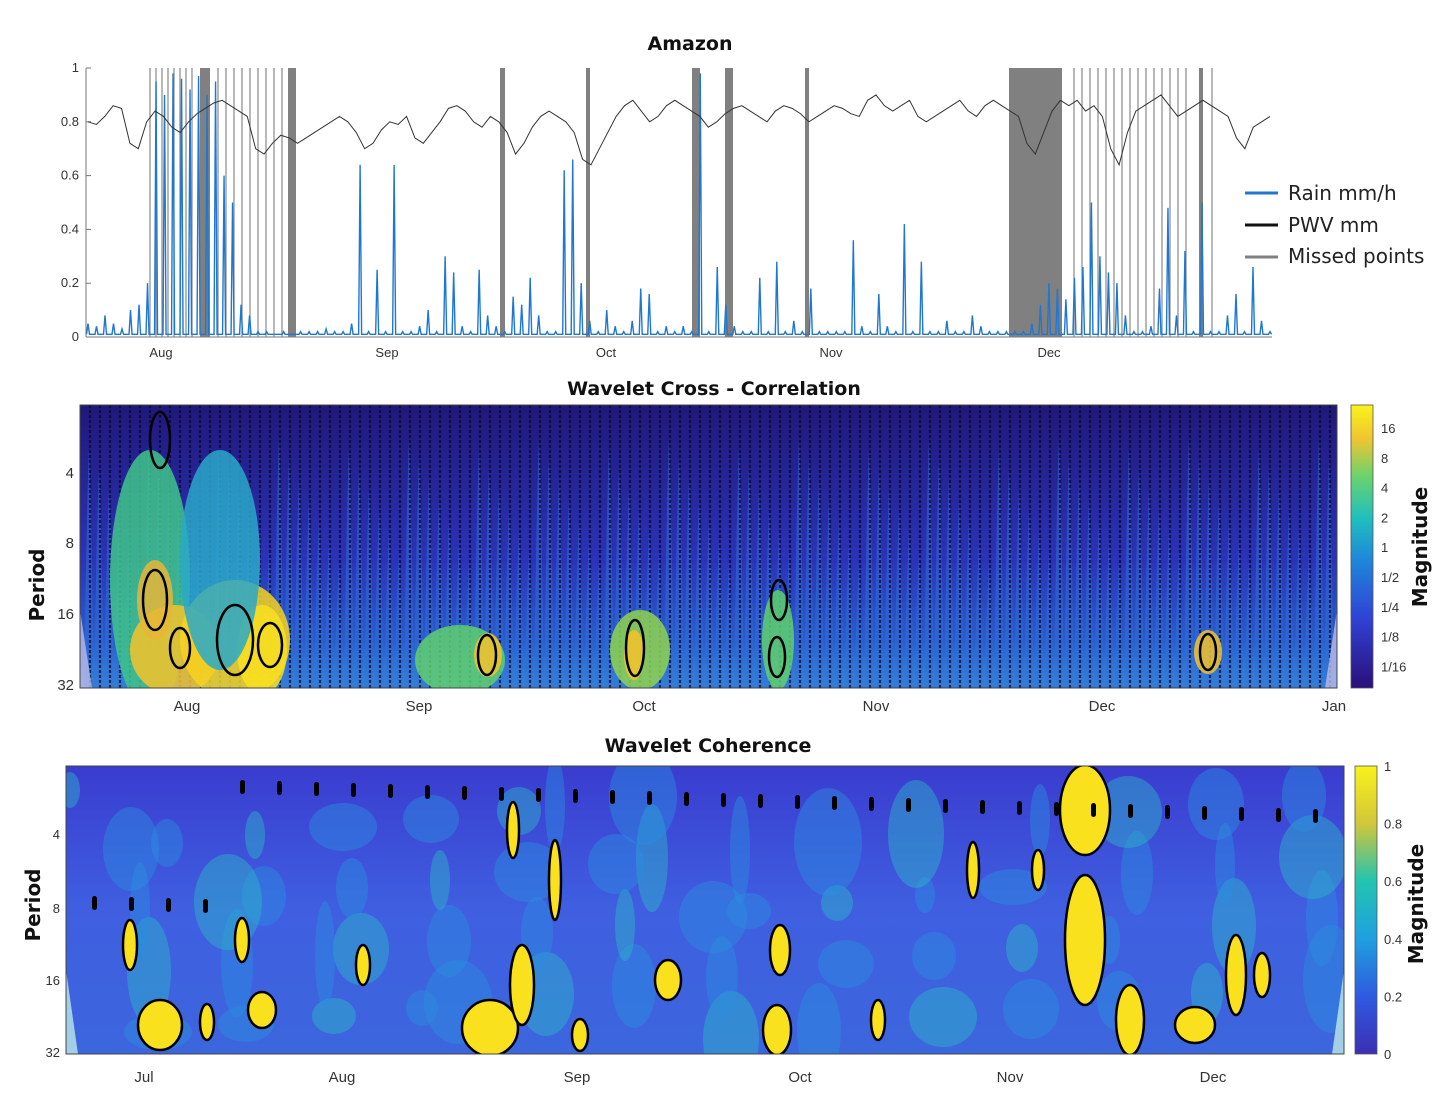 The image size is (1456, 1101). What do you see at coordinates (70, 228) in the screenshot?
I see `y-tick-label: 0.4` at bounding box center [70, 228].